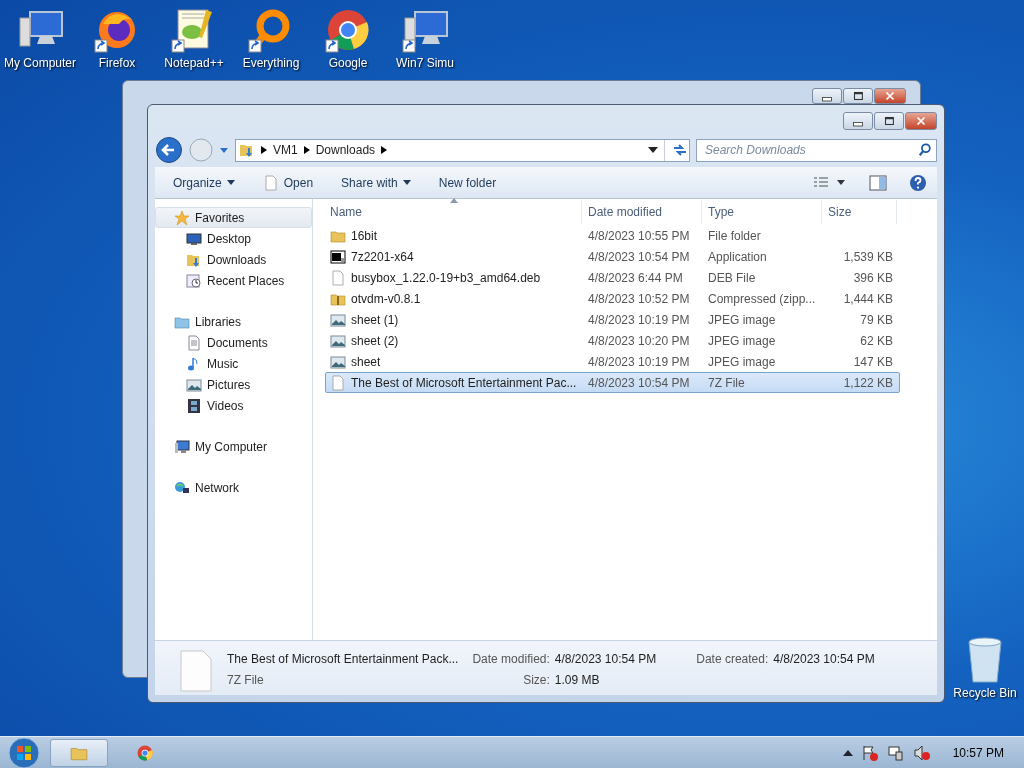 Image resolution: width=1024 pixels, height=768 pixels. I want to click on navigation-item: Videos, so click(233, 405).